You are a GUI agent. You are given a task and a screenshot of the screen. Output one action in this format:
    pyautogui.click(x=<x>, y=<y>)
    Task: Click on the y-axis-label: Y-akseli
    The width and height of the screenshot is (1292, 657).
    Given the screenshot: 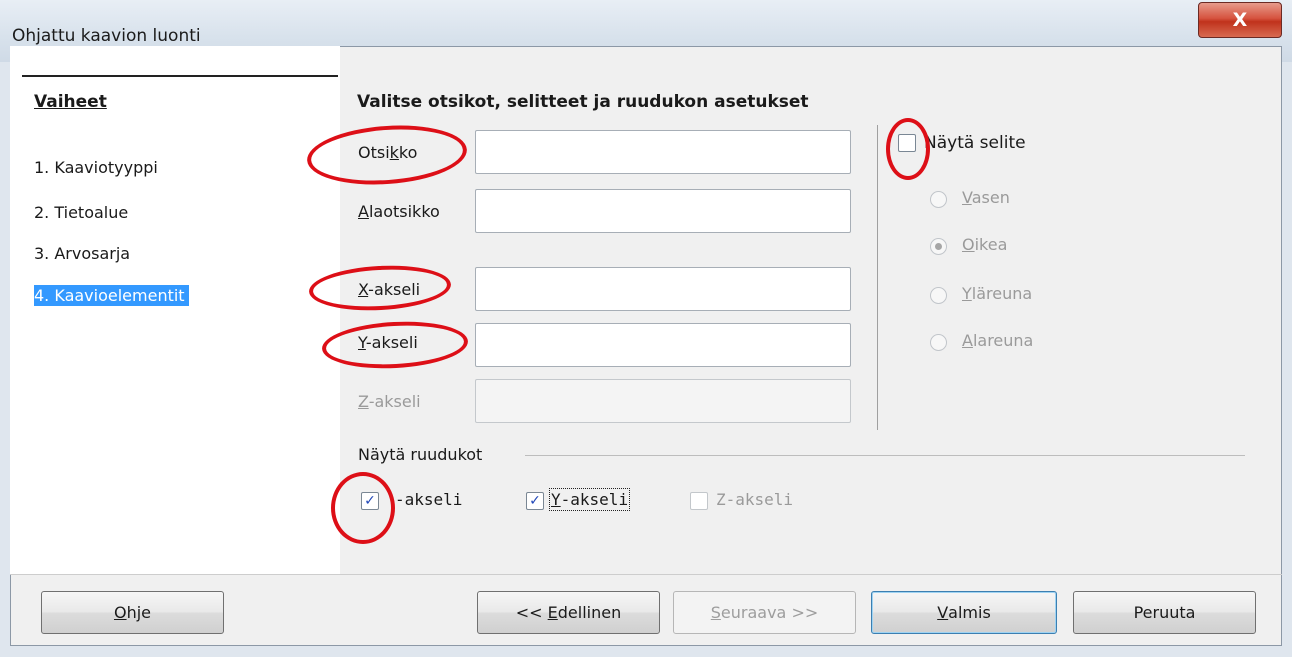 What is the action you would take?
    pyautogui.click(x=388, y=342)
    